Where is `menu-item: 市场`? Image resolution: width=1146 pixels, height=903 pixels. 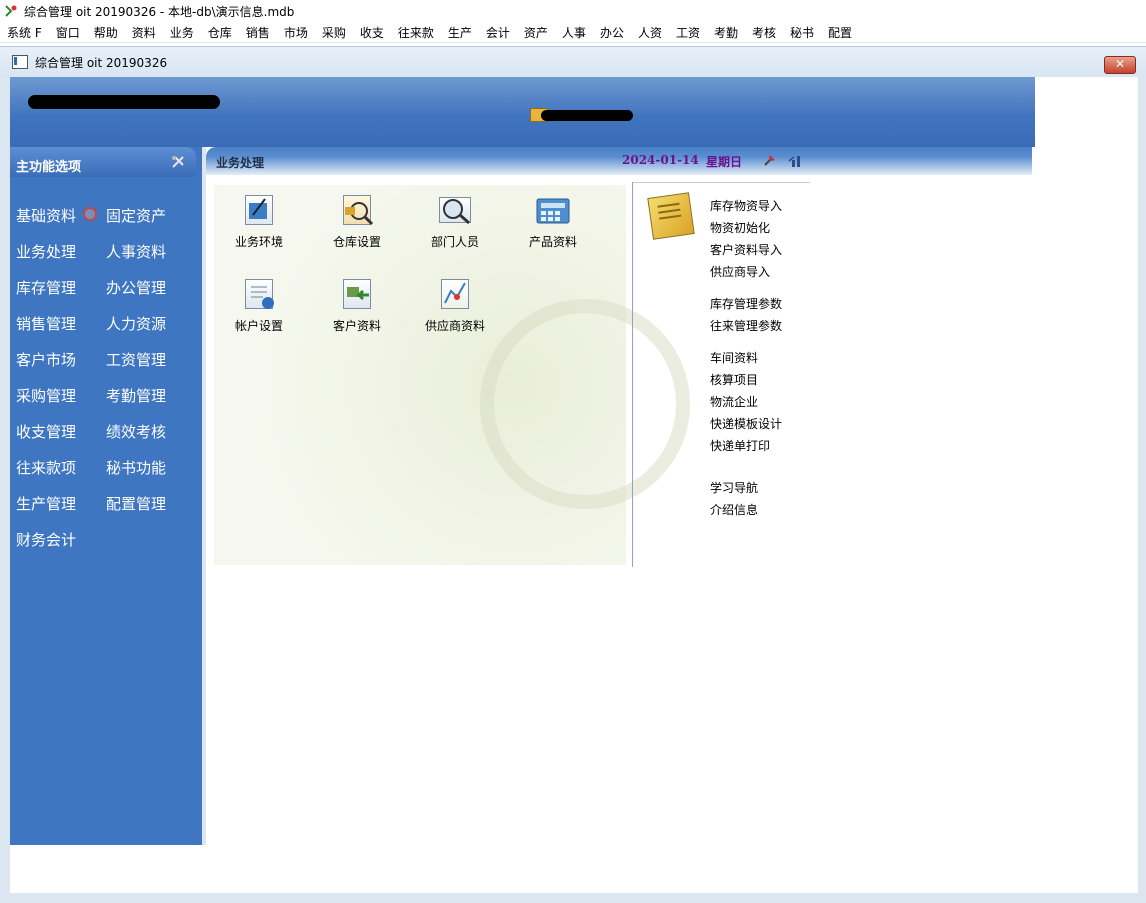 menu-item: 市场 is located at coordinates (296, 32).